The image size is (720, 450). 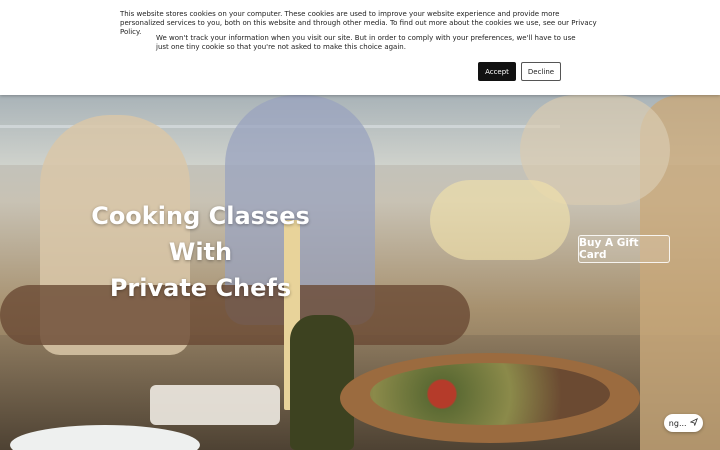 What do you see at coordinates (200, 234) in the screenshot?
I see `hero-title-line1: Cooking Classes With` at bounding box center [200, 234].